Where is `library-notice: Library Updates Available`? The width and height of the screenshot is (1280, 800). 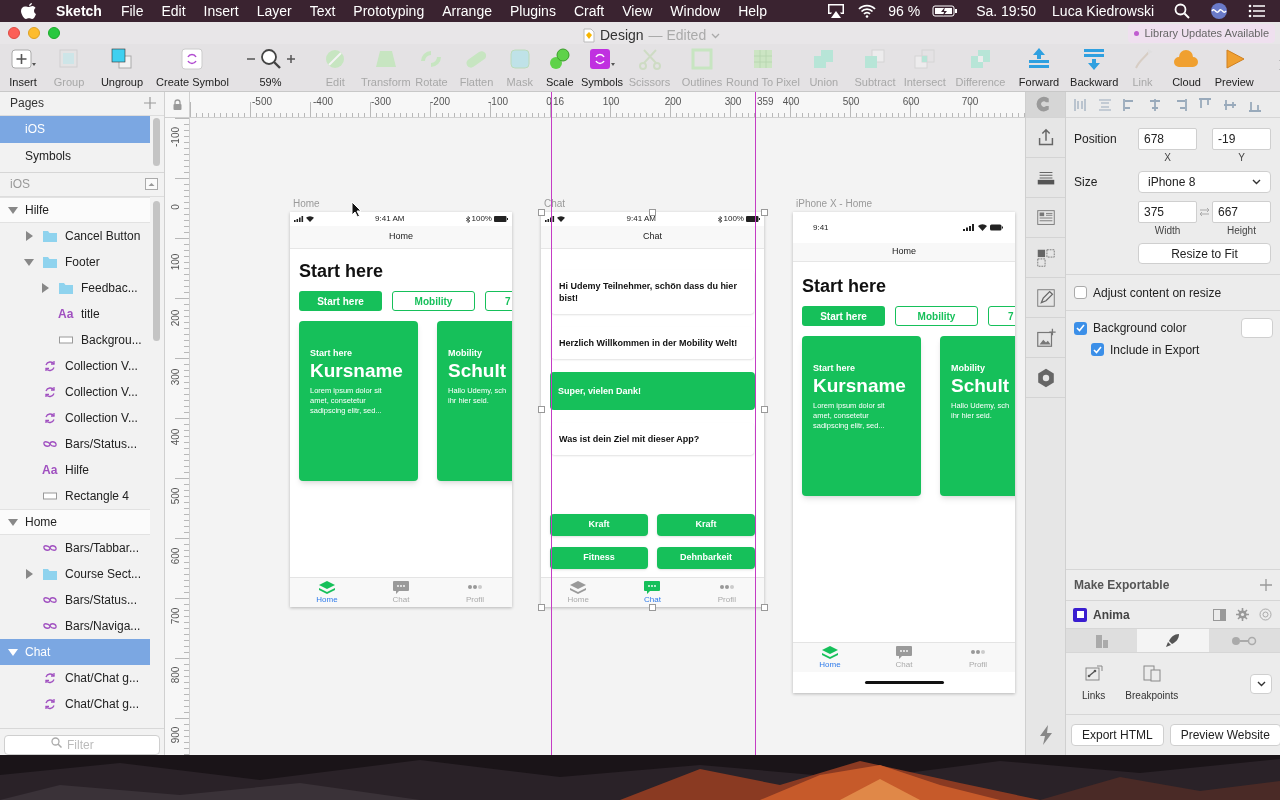 library-notice: Library Updates Available is located at coordinates (1201, 33).